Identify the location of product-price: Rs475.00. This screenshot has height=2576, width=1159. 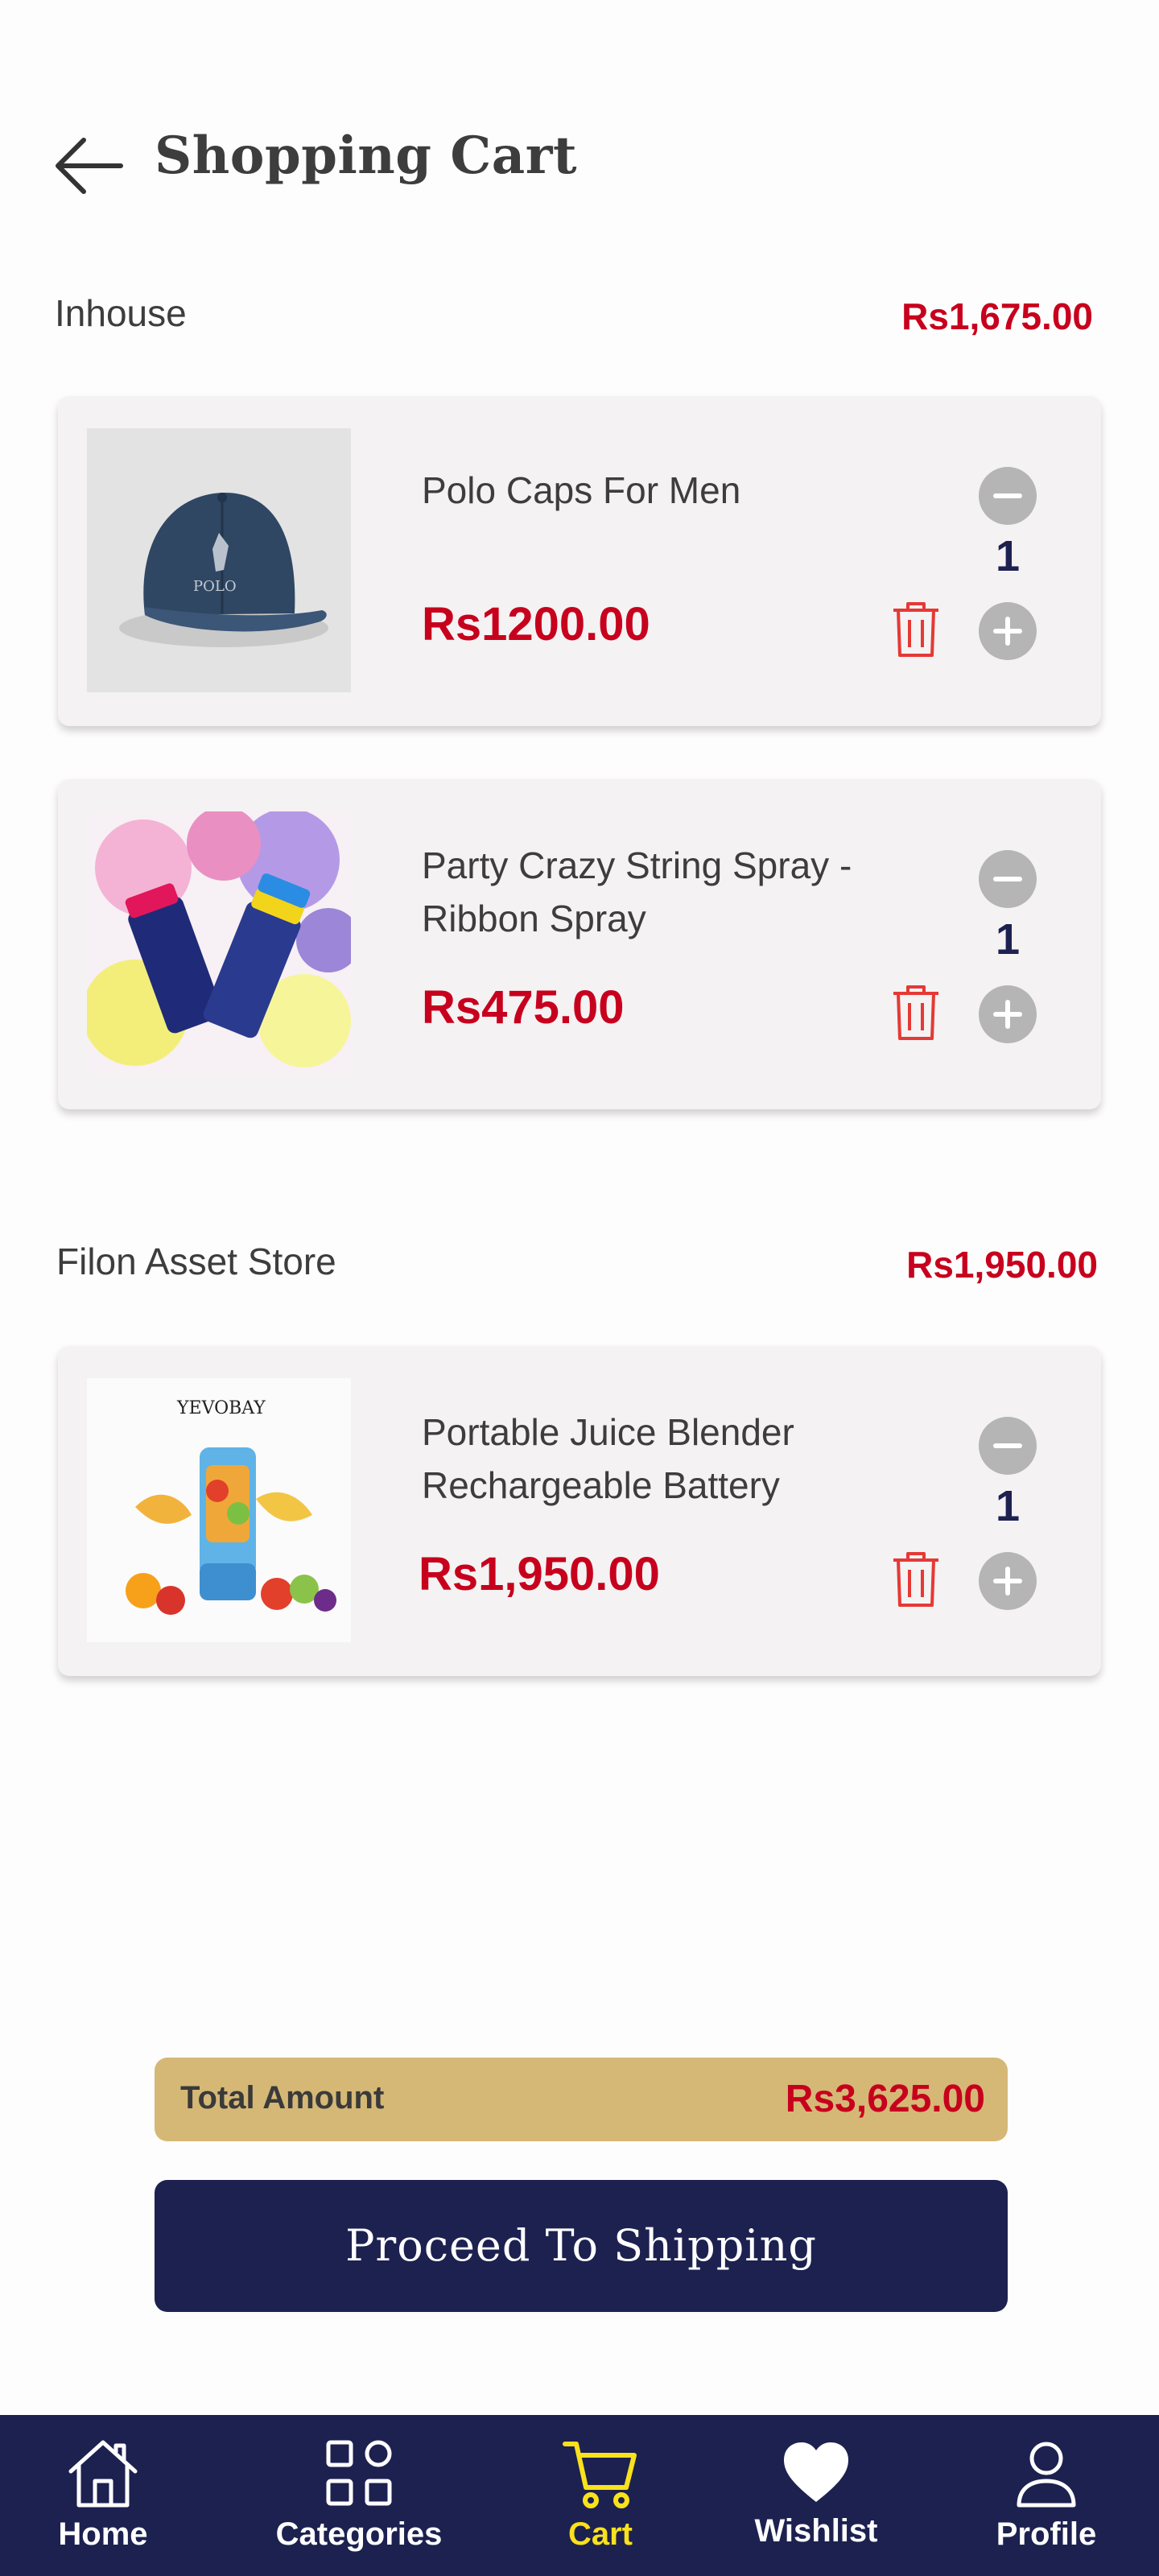
(523, 1007).